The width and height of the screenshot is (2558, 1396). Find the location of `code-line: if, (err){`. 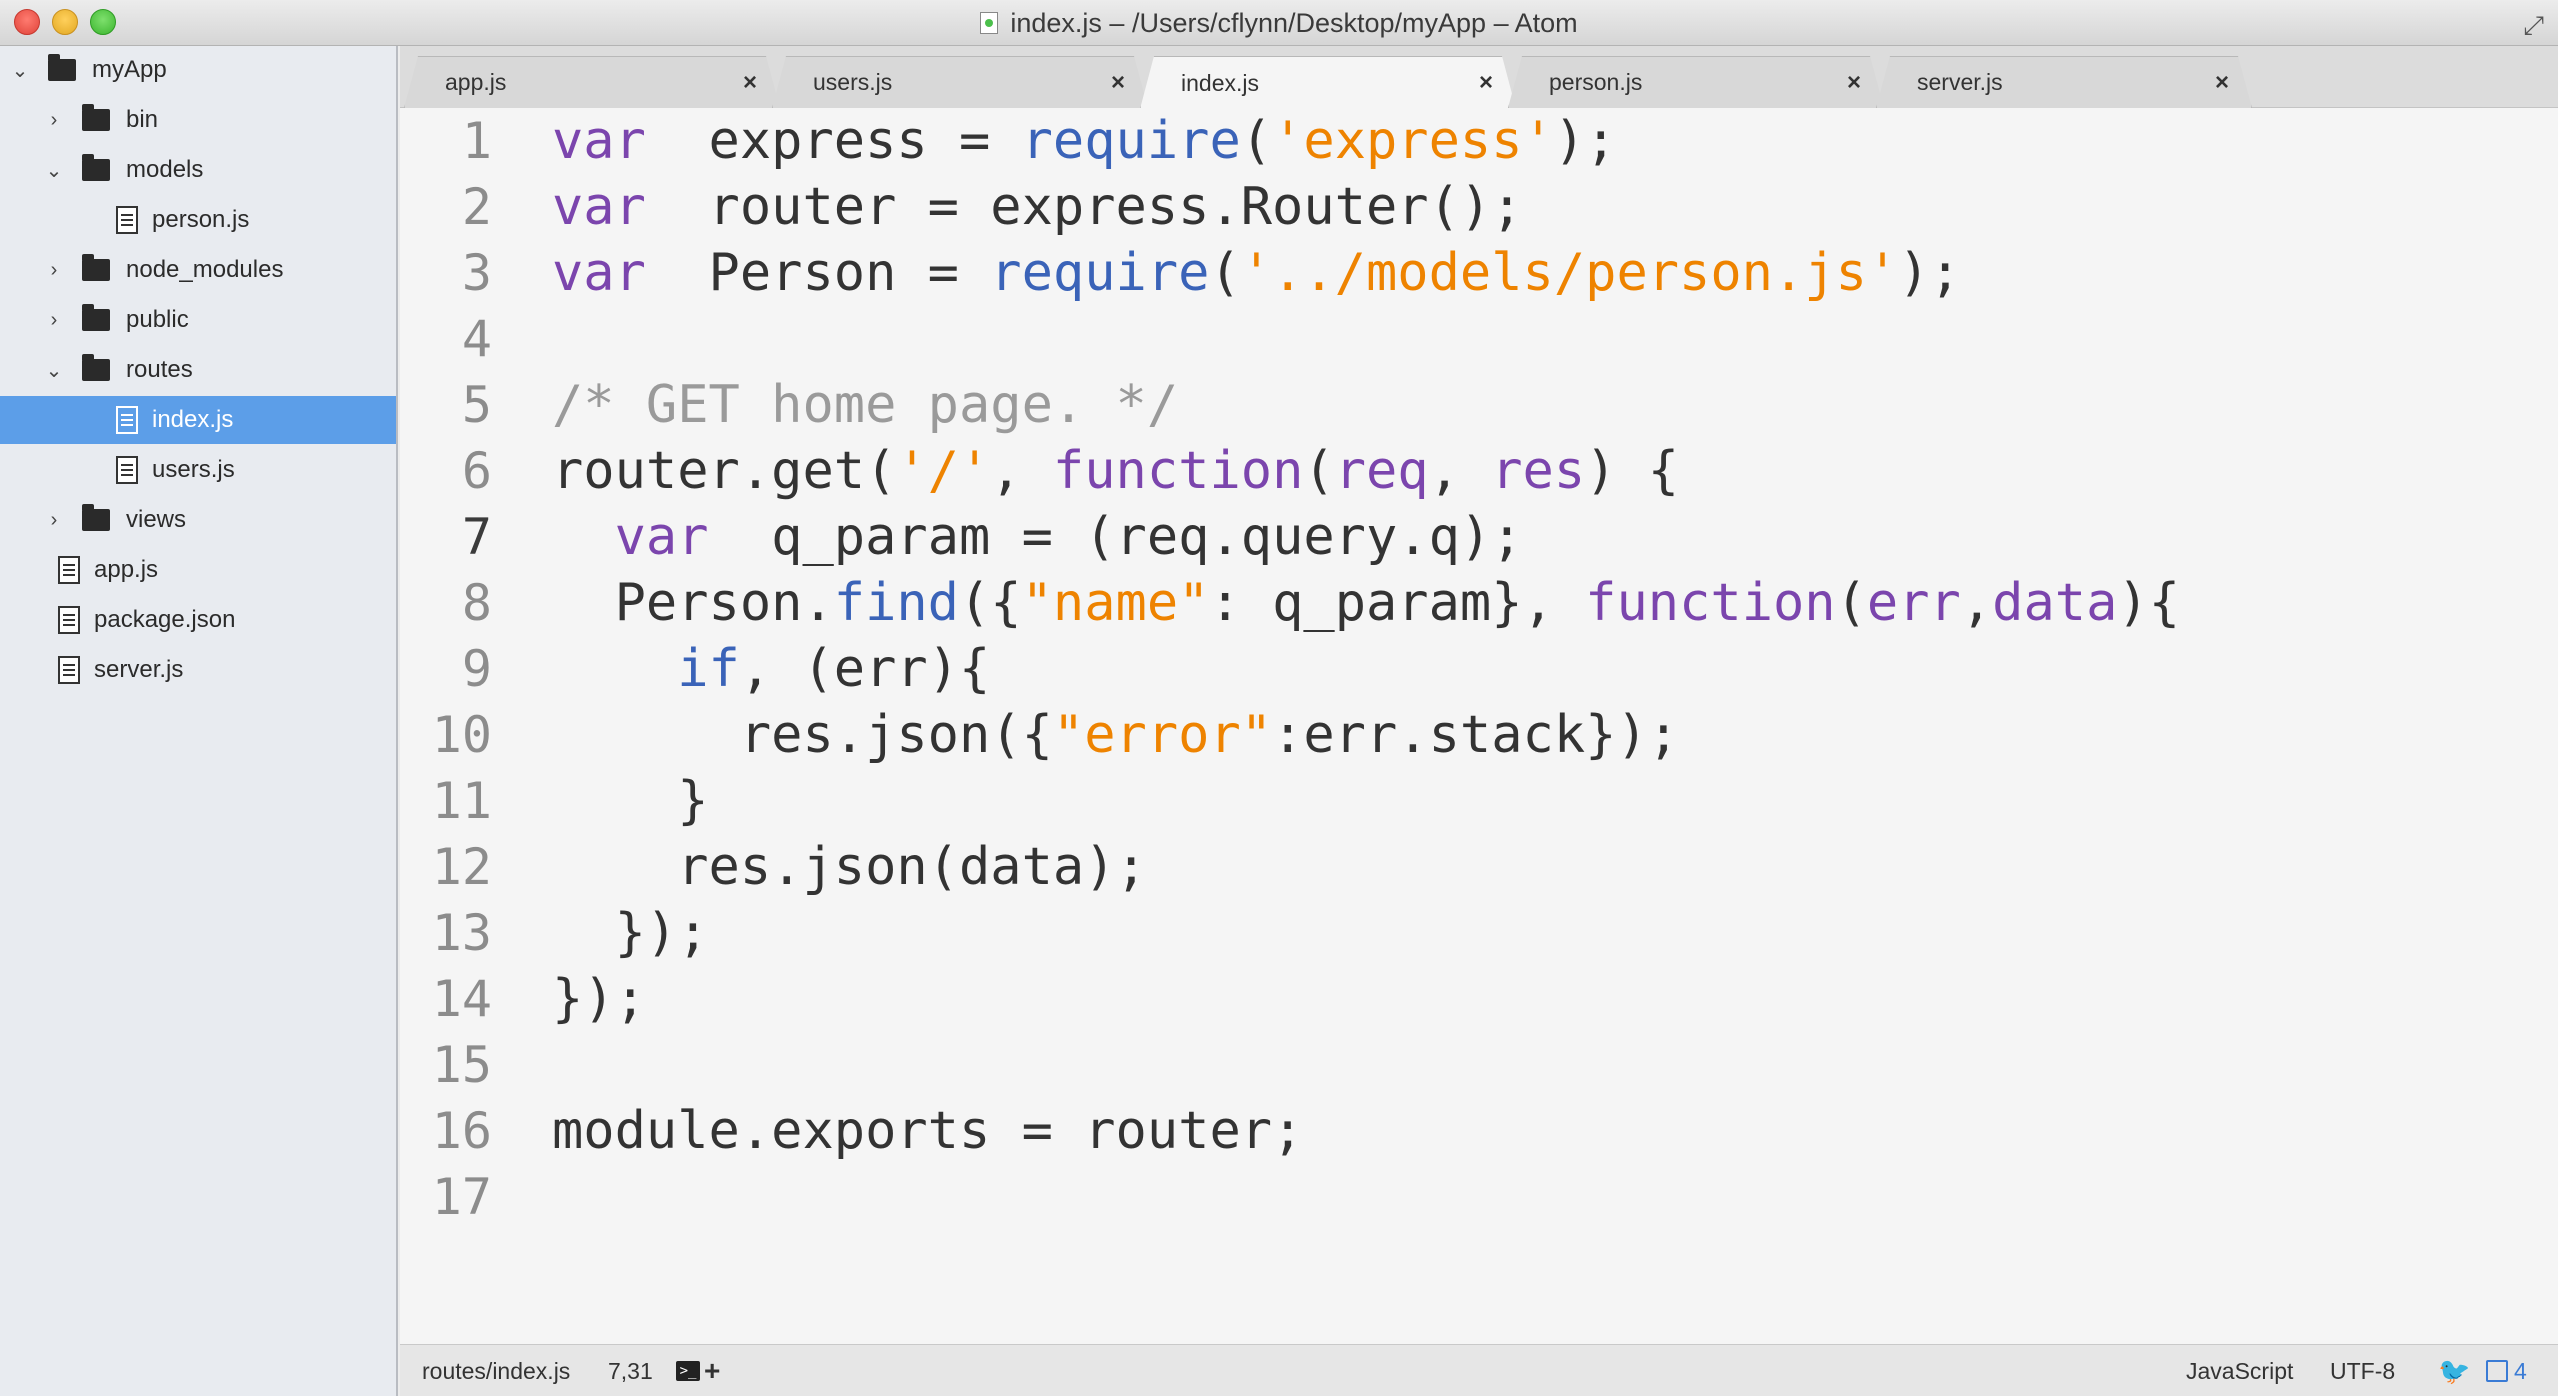

code-line: if, (err){ is located at coordinates (771, 669).